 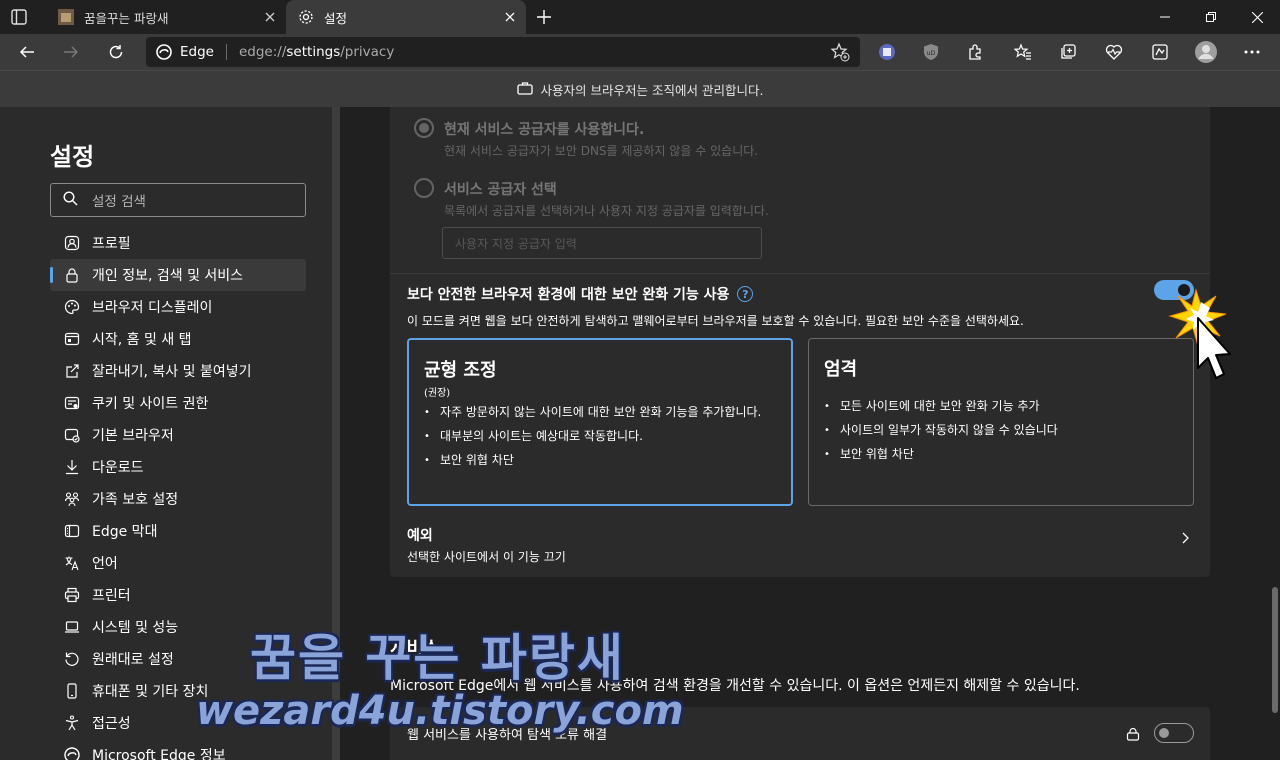 I want to click on sidebar-item-label: 원래대로 설정, so click(x=133, y=660).